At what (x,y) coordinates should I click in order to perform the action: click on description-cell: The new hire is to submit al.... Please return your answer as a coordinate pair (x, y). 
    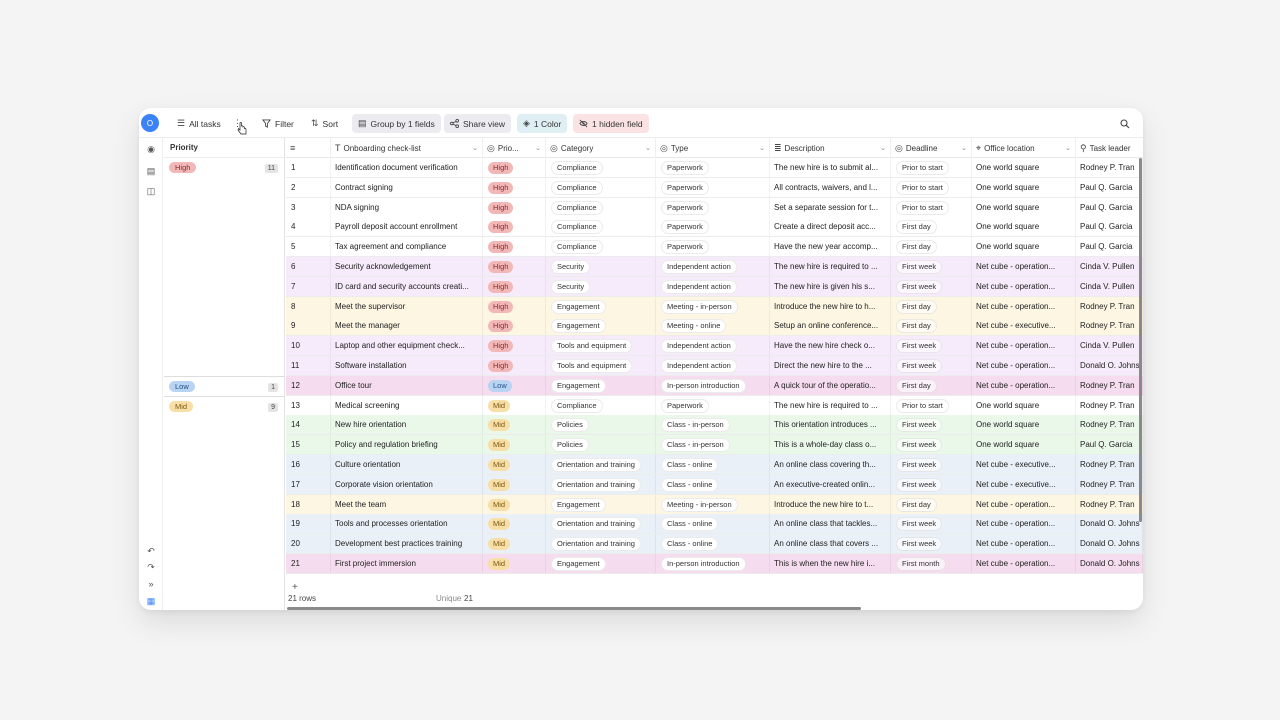
    Looking at the image, I should click on (830, 167).